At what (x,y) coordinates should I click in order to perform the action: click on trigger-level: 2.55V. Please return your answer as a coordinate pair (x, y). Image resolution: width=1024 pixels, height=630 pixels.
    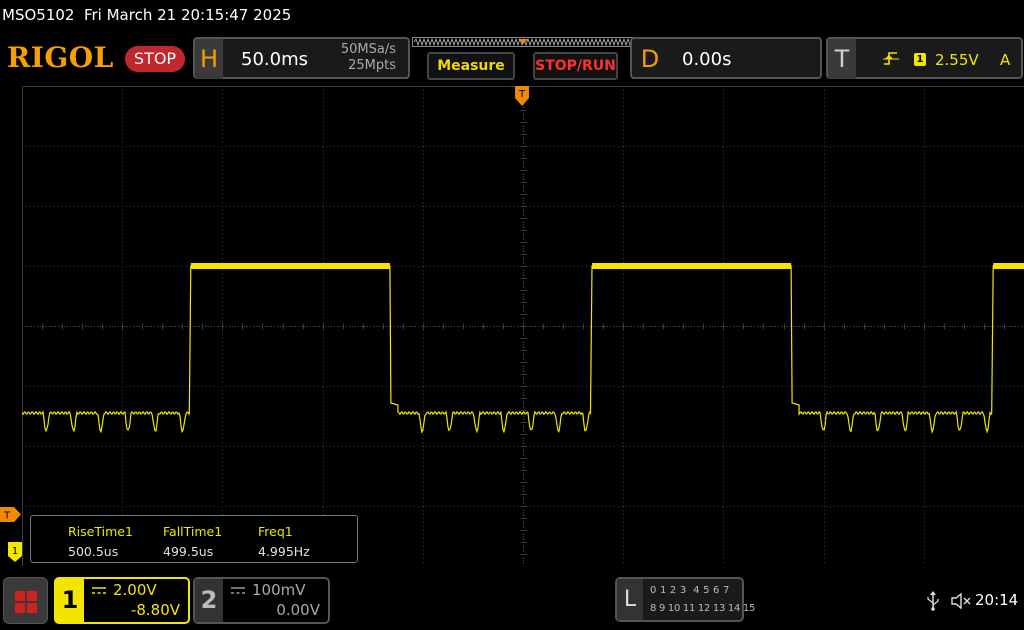
    Looking at the image, I should click on (957, 60).